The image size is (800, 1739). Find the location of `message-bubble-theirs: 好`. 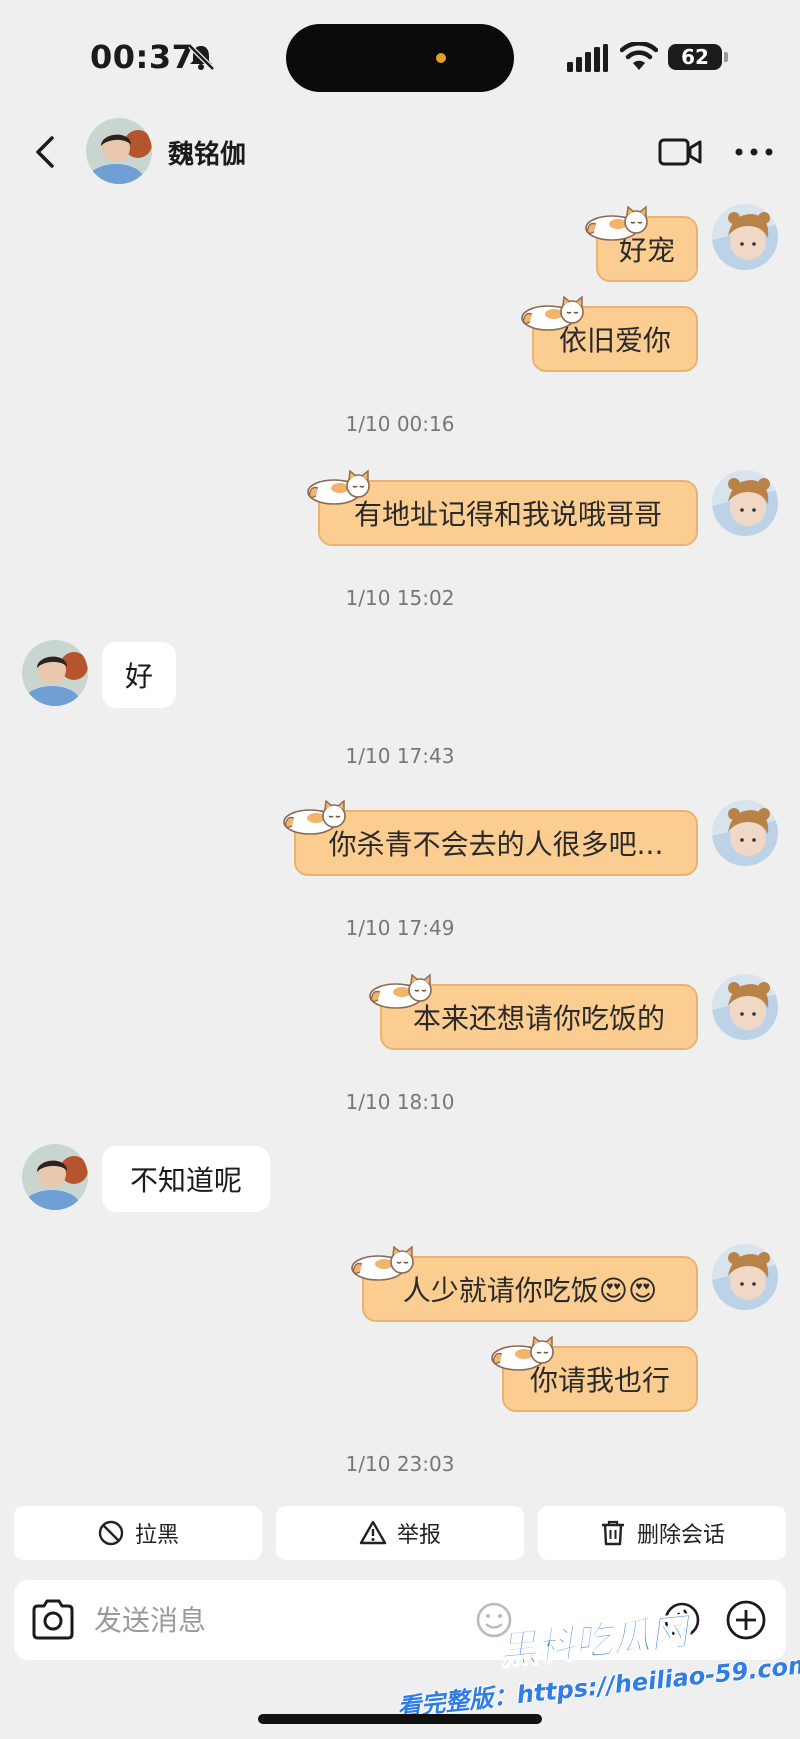

message-bubble-theirs: 好 is located at coordinates (139, 675).